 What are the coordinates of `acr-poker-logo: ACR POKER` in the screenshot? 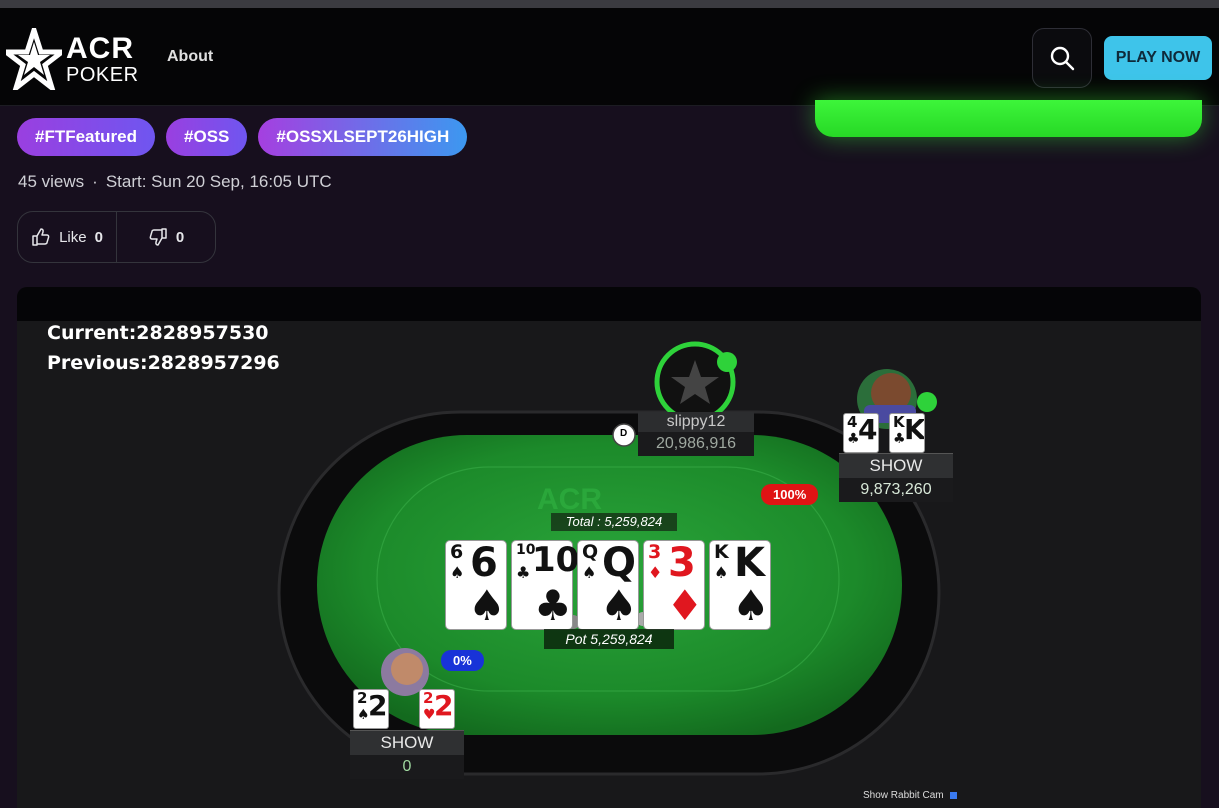 It's located at (72, 58).